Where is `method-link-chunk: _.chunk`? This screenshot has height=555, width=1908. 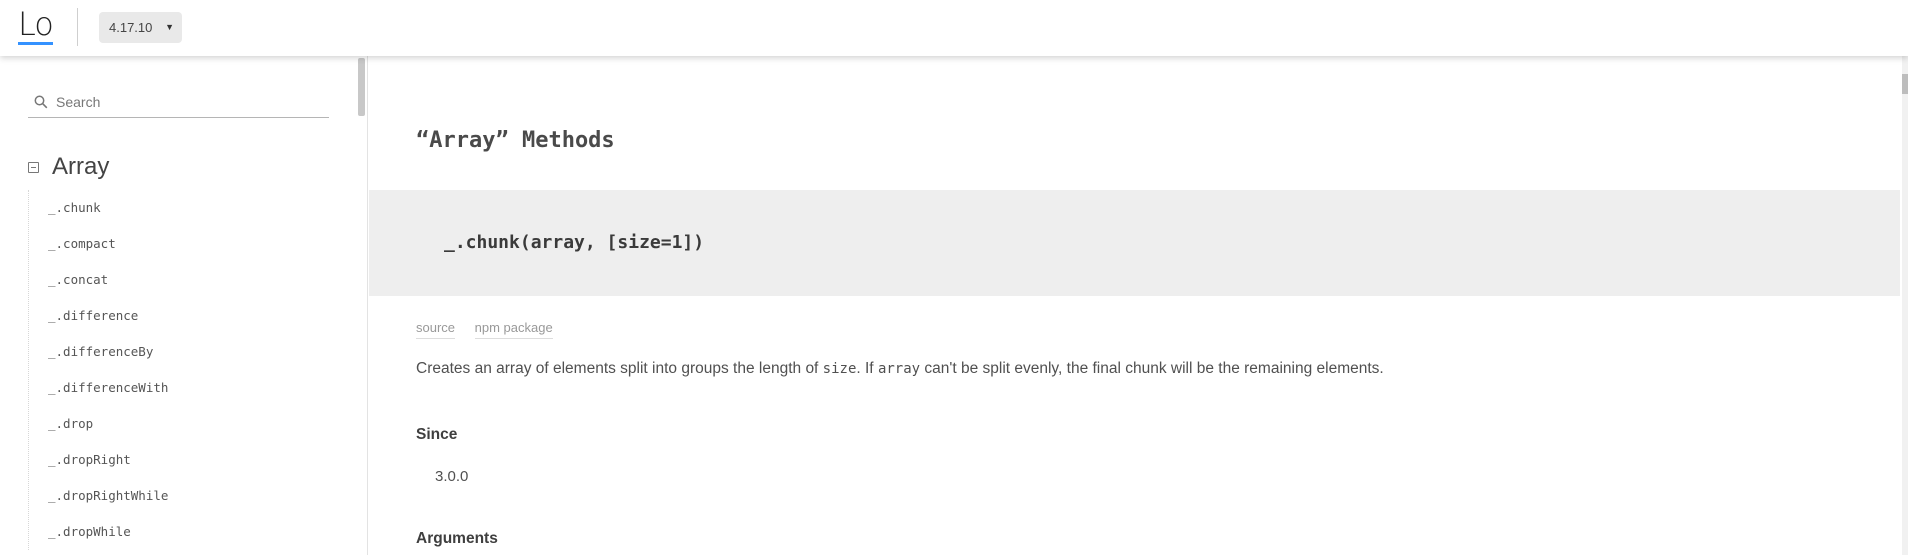
method-link-chunk: _.chunk is located at coordinates (188, 208).